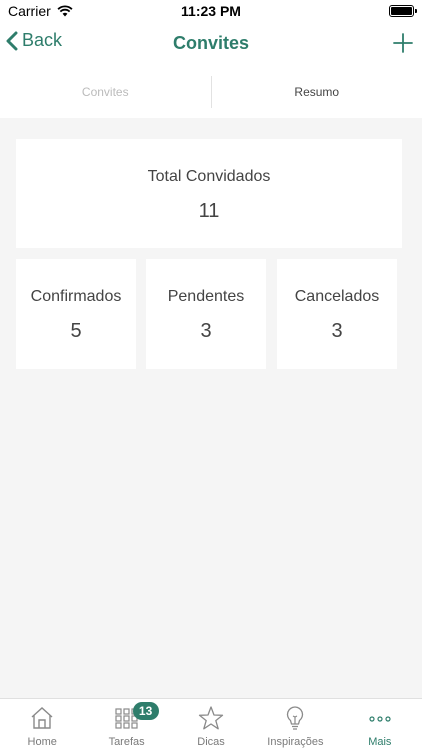  I want to click on tabbar-label-home: Home, so click(42, 742).